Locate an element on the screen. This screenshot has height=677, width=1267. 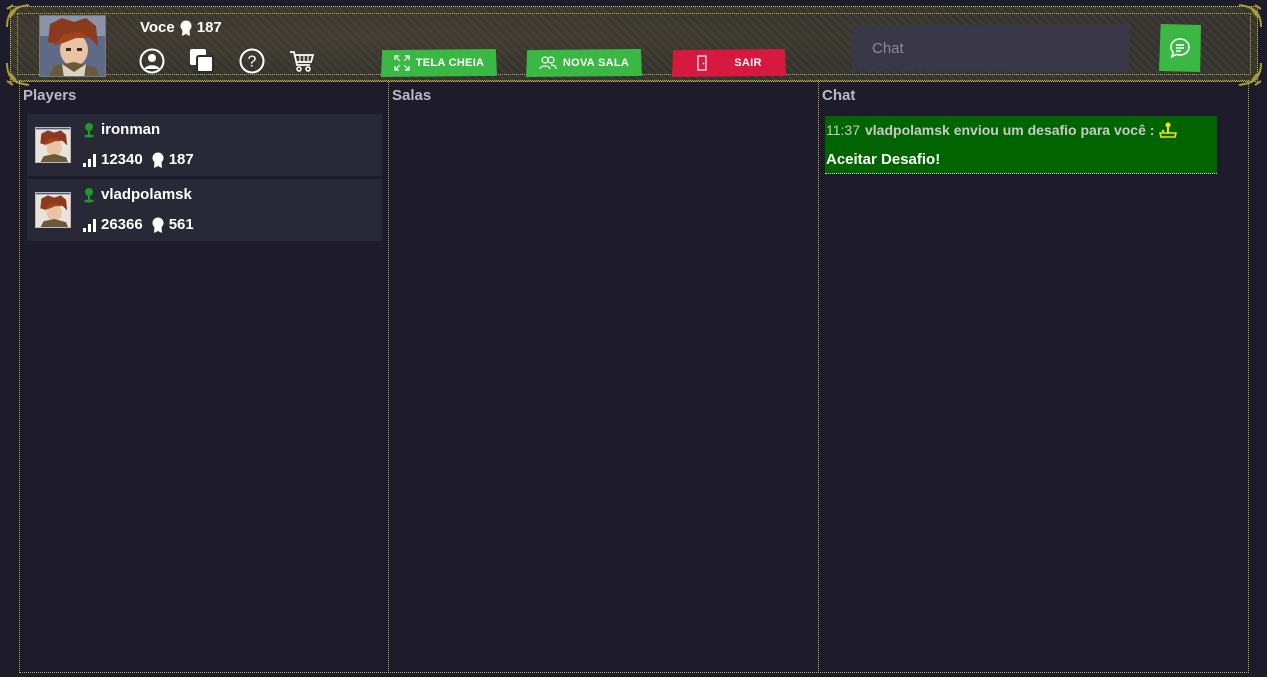
player-medals: 561 is located at coordinates (181, 224).